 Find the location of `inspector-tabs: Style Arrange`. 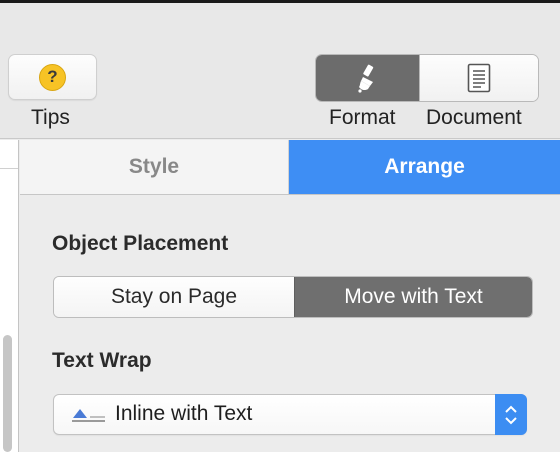

inspector-tabs: Style Arrange is located at coordinates (290, 167).